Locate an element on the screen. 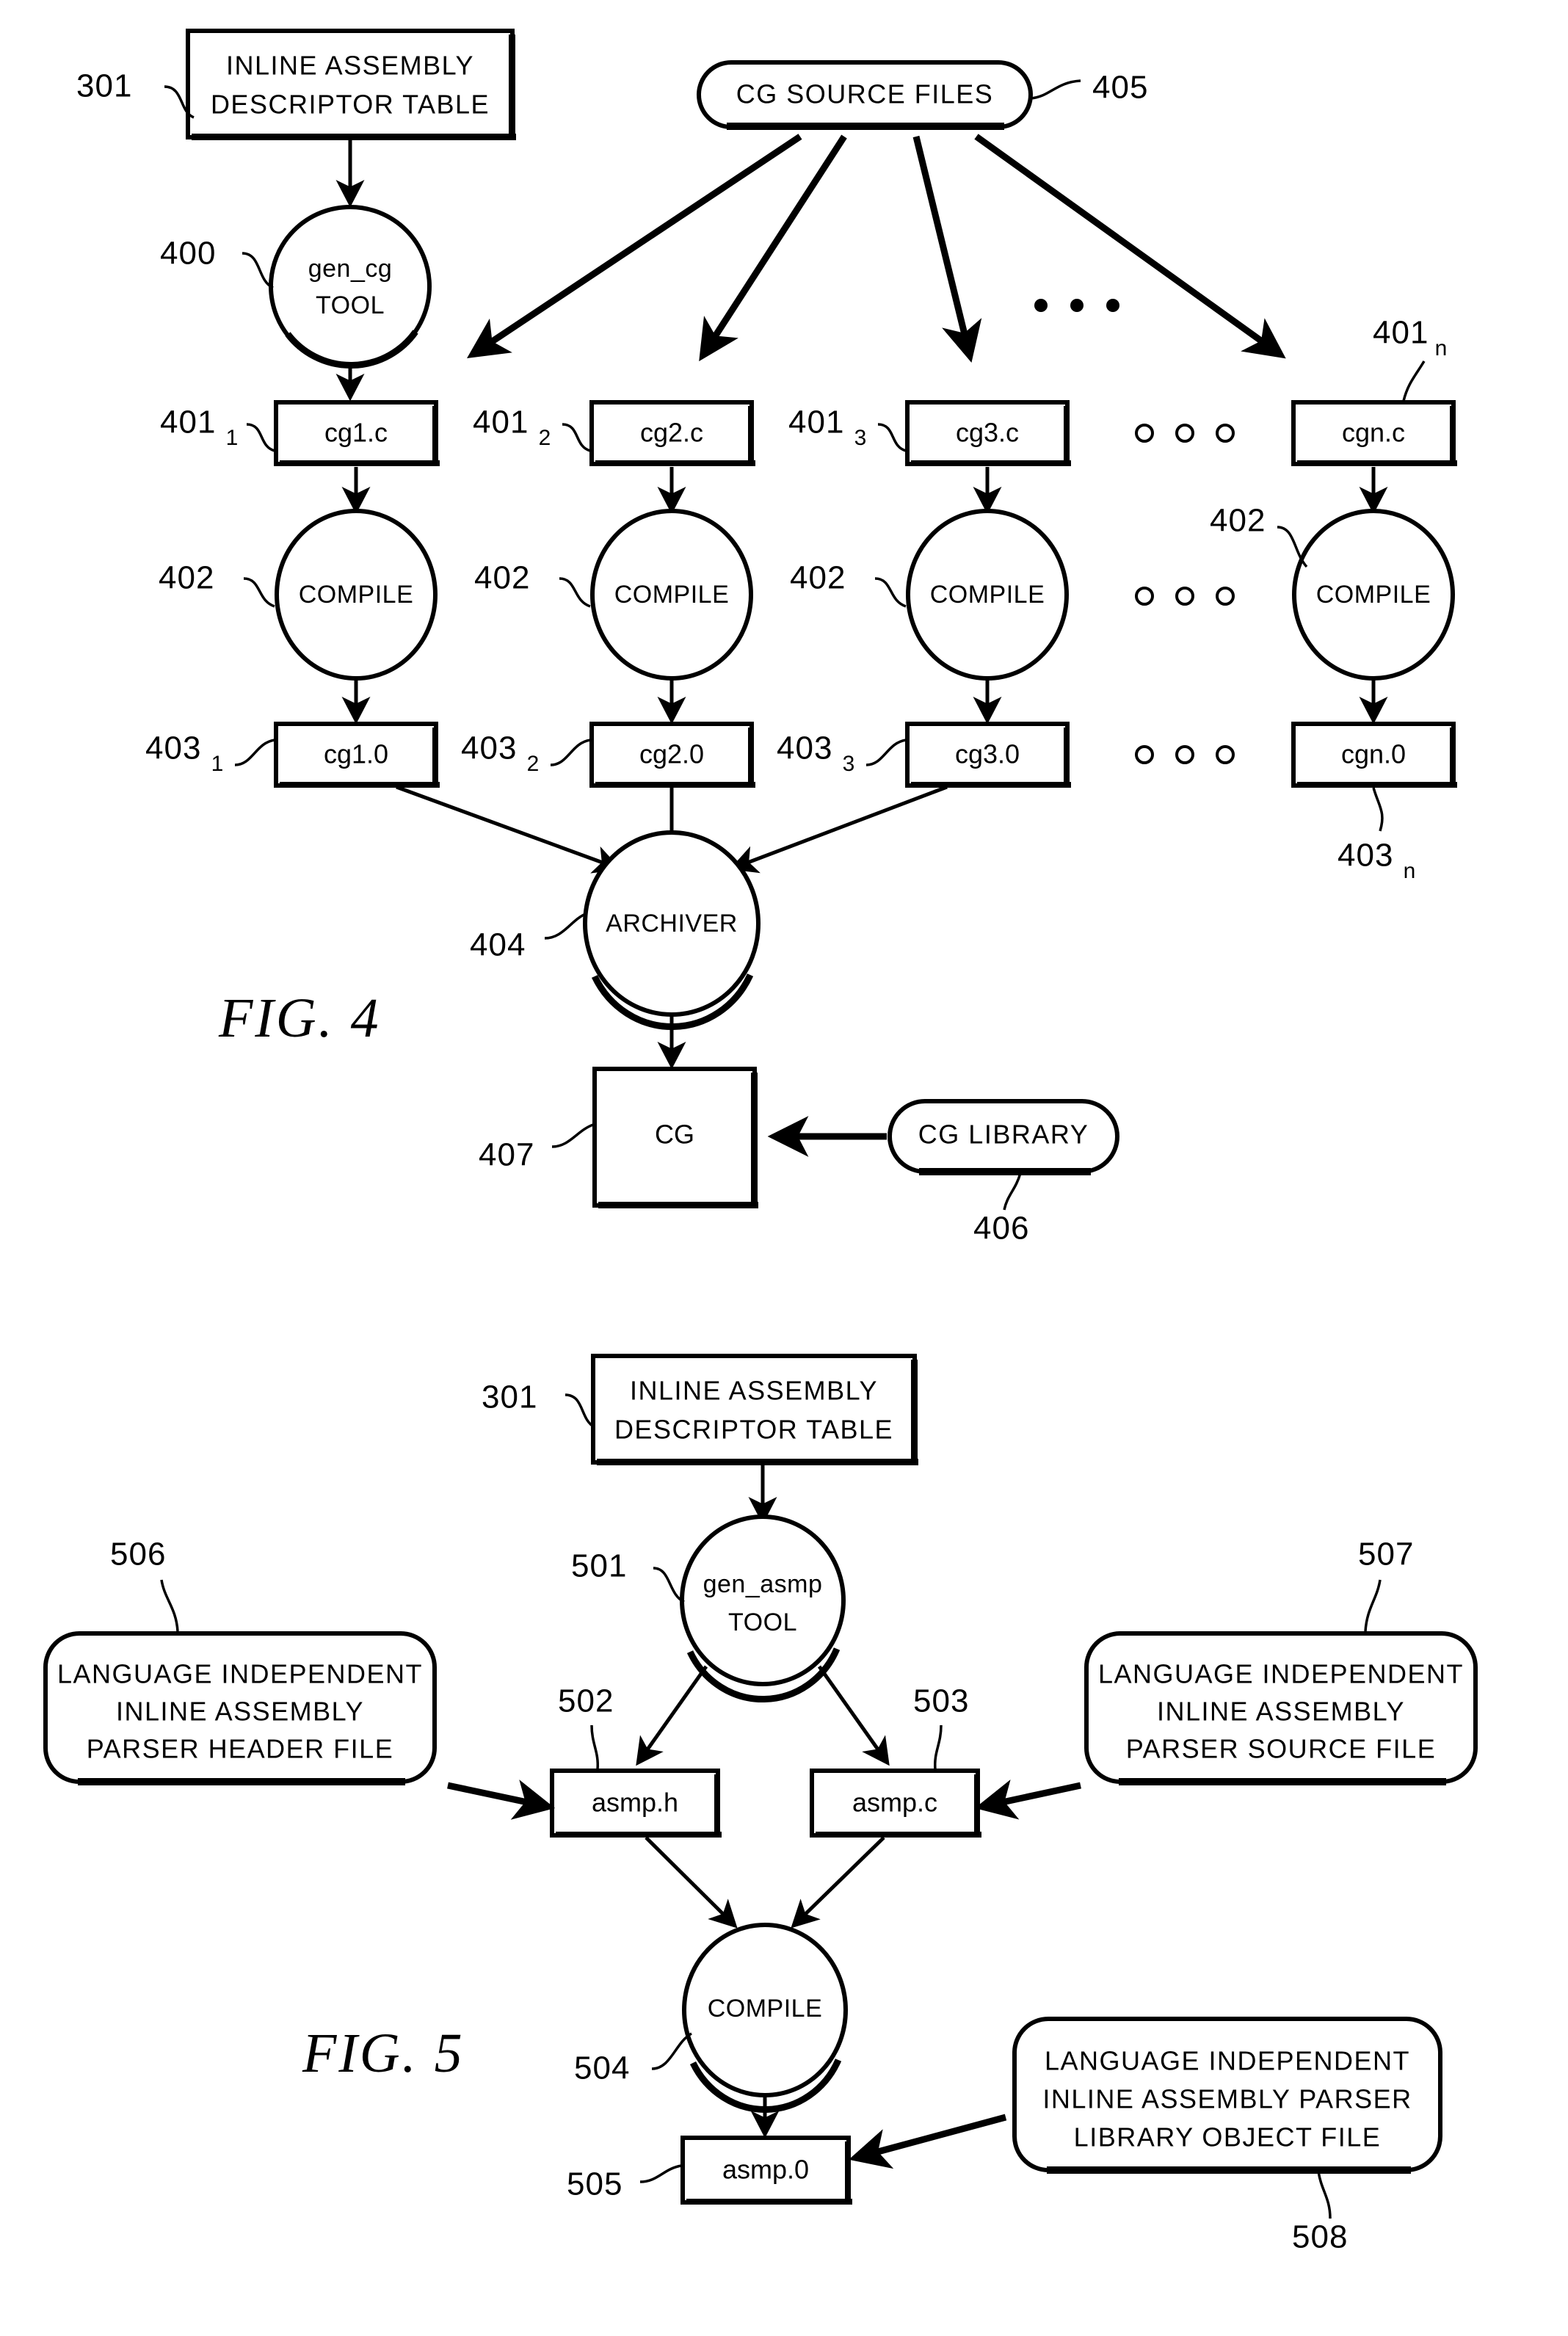  fig4-source-file-2-ref-sub: 2 is located at coordinates (545, 438).